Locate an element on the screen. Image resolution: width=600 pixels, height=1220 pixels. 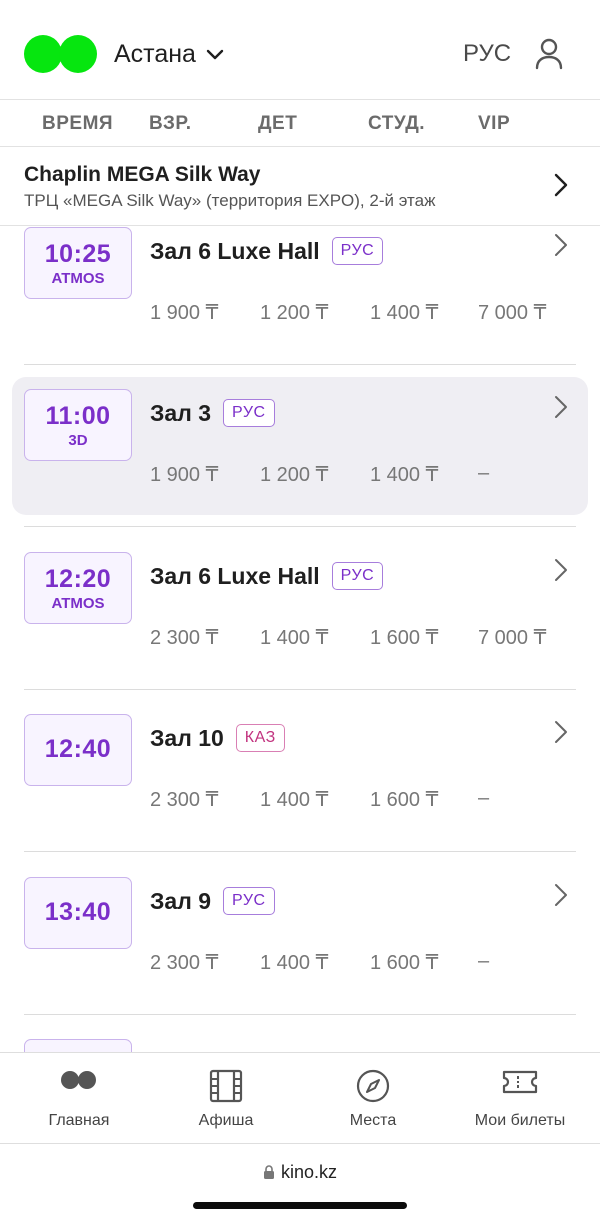
tab-afisha: Афиша is located at coordinates (226, 1098).